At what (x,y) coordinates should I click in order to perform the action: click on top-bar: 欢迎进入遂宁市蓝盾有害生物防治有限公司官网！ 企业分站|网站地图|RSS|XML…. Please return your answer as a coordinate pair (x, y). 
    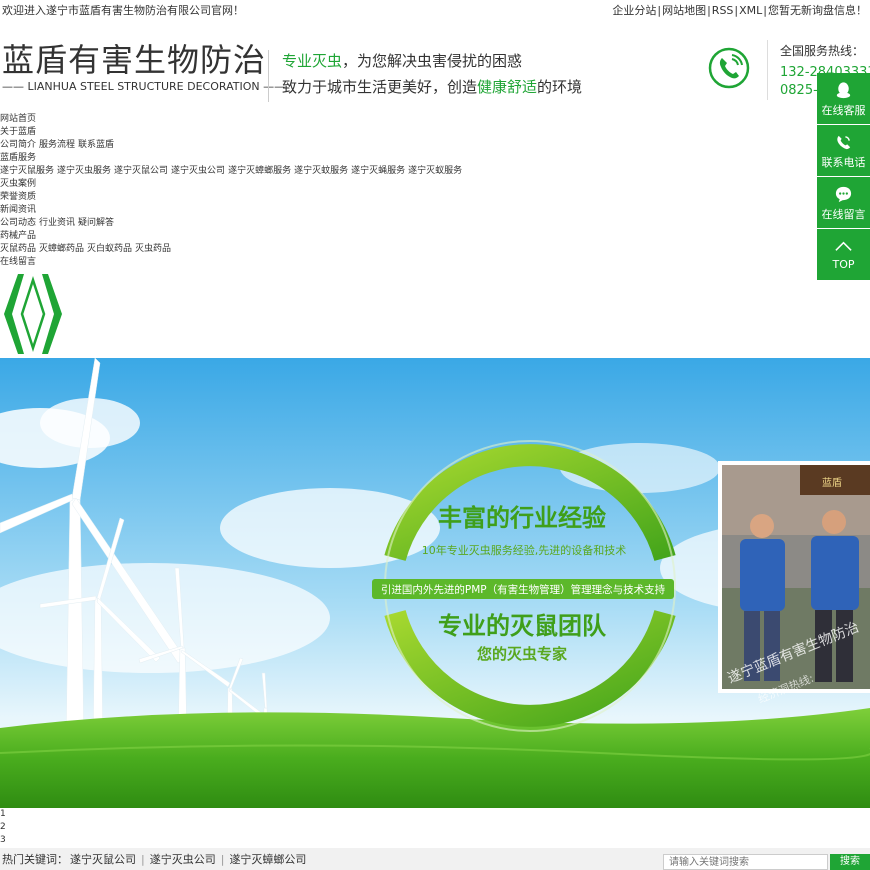
    Looking at the image, I should click on (435, 11).